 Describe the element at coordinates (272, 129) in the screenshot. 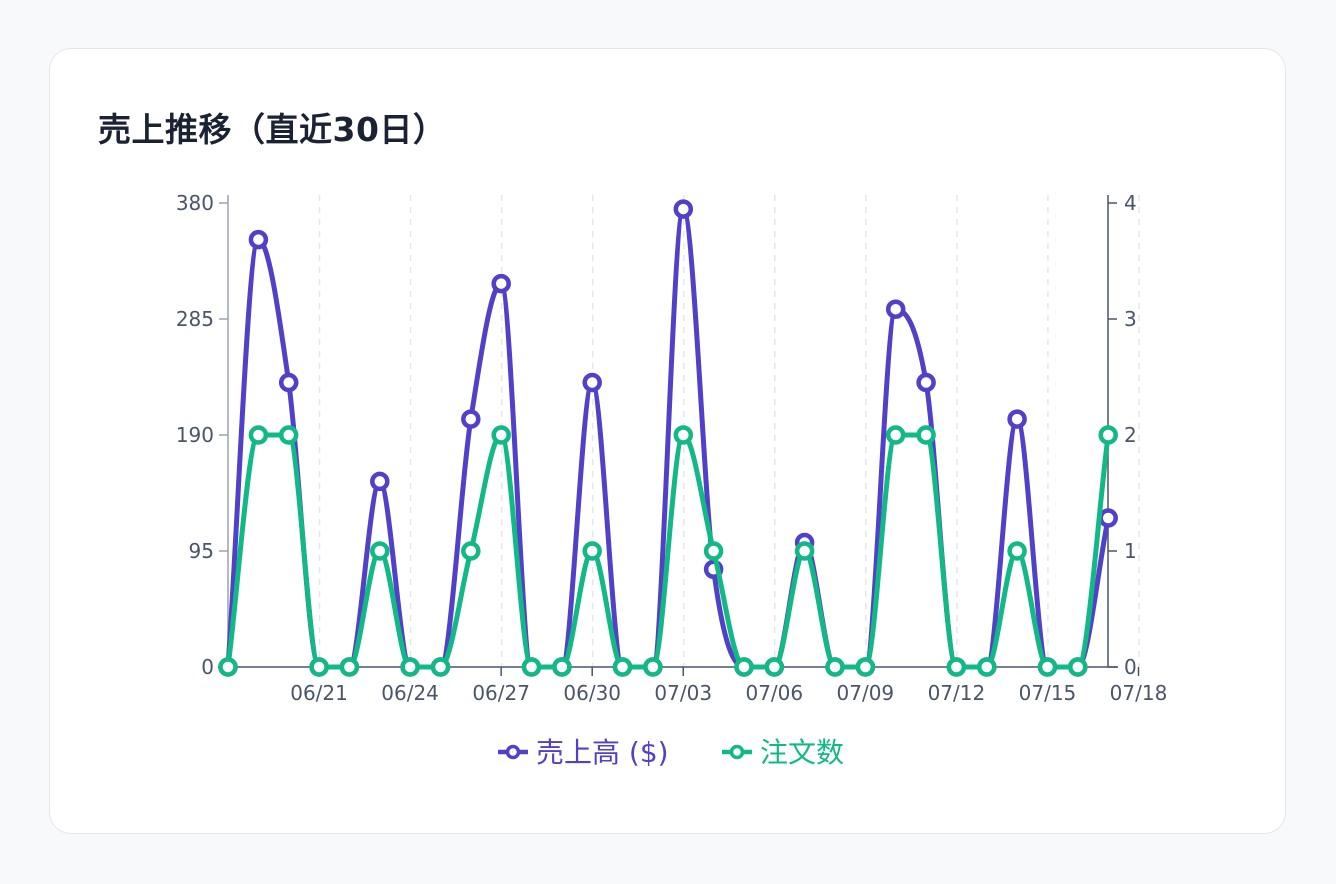

I see `chart-title: 売上推移（直近30日）` at that location.